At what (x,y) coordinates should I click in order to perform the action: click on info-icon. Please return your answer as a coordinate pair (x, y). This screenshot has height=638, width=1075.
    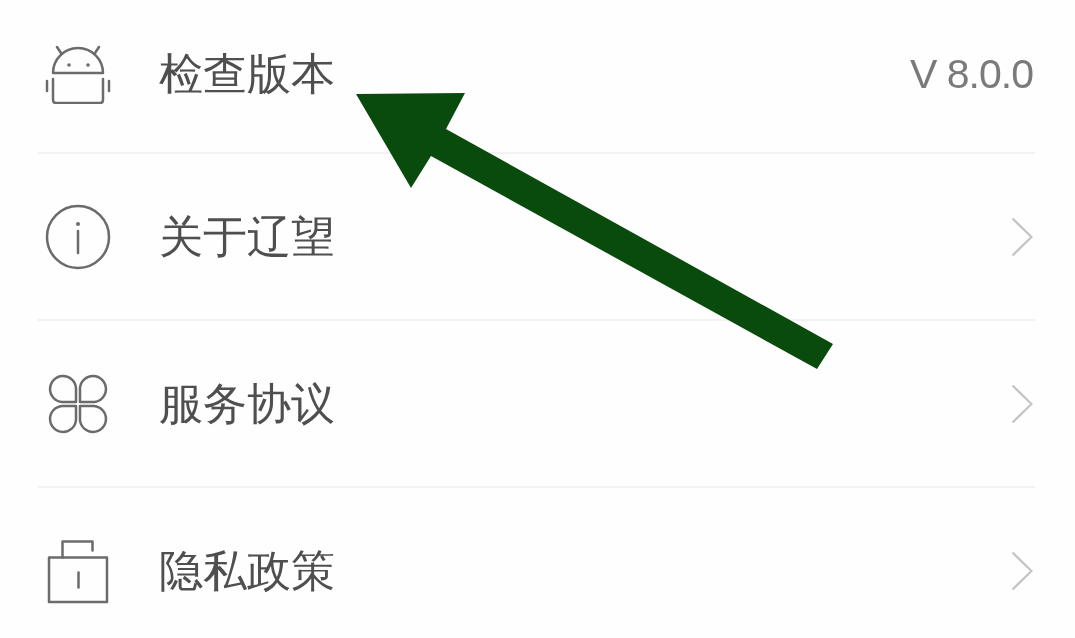
    Looking at the image, I should click on (78, 236).